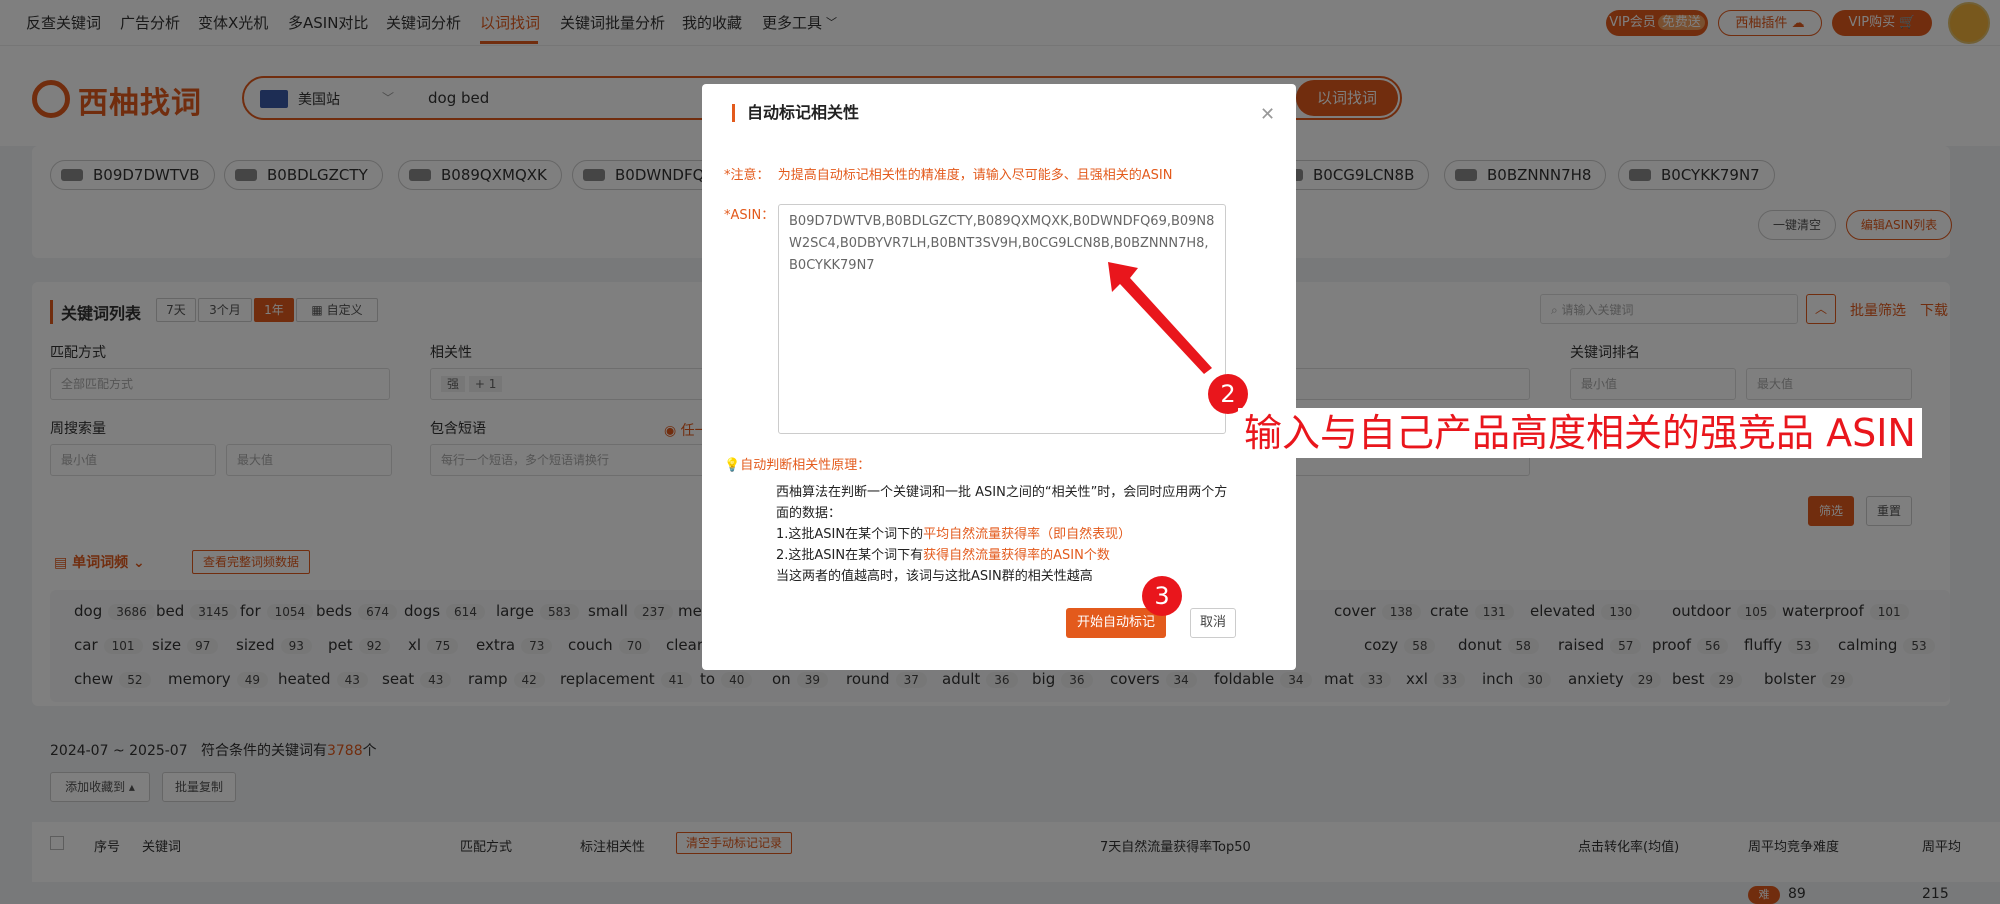 The height and width of the screenshot is (904, 2000). What do you see at coordinates (1162, 596) in the screenshot?
I see `step-badge-3: 3` at bounding box center [1162, 596].